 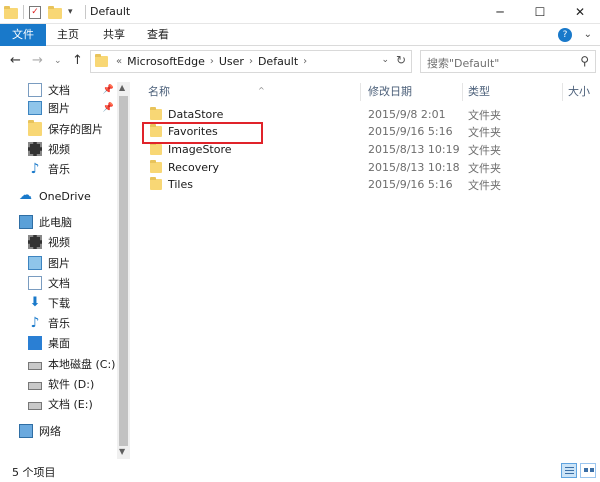 I want to click on file-name: ImageStore, so click(x=200, y=149).